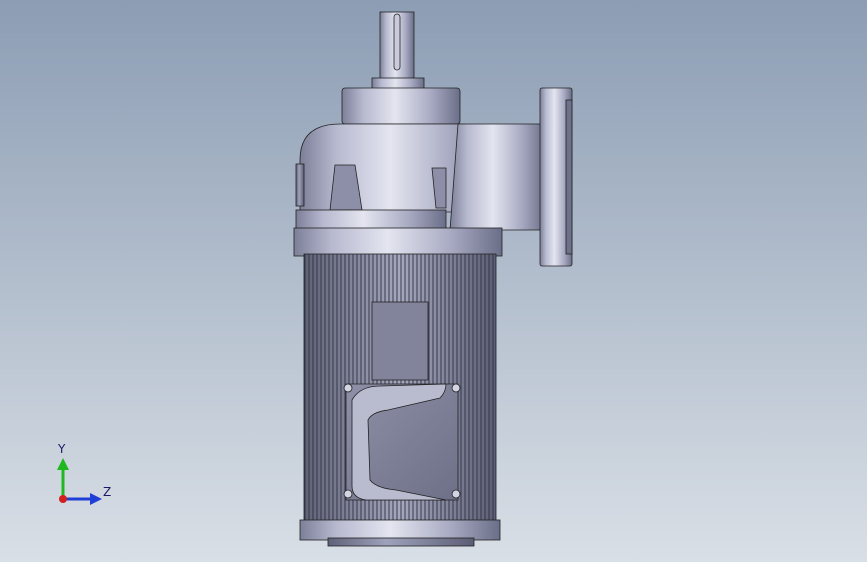  What do you see at coordinates (348, 388) in the screenshot?
I see `screw-top-left` at bounding box center [348, 388].